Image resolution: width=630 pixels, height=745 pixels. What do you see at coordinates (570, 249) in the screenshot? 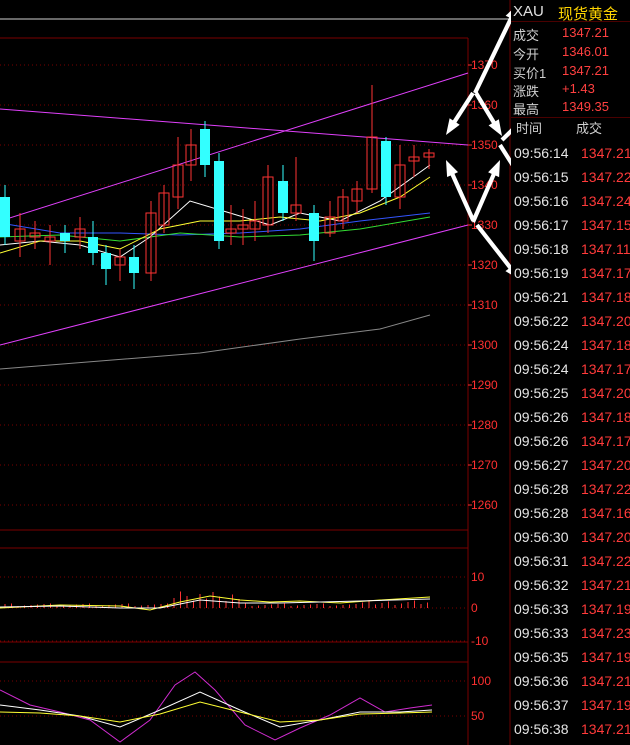
I see `tick-row: 09:56:18 1347.11` at bounding box center [570, 249].